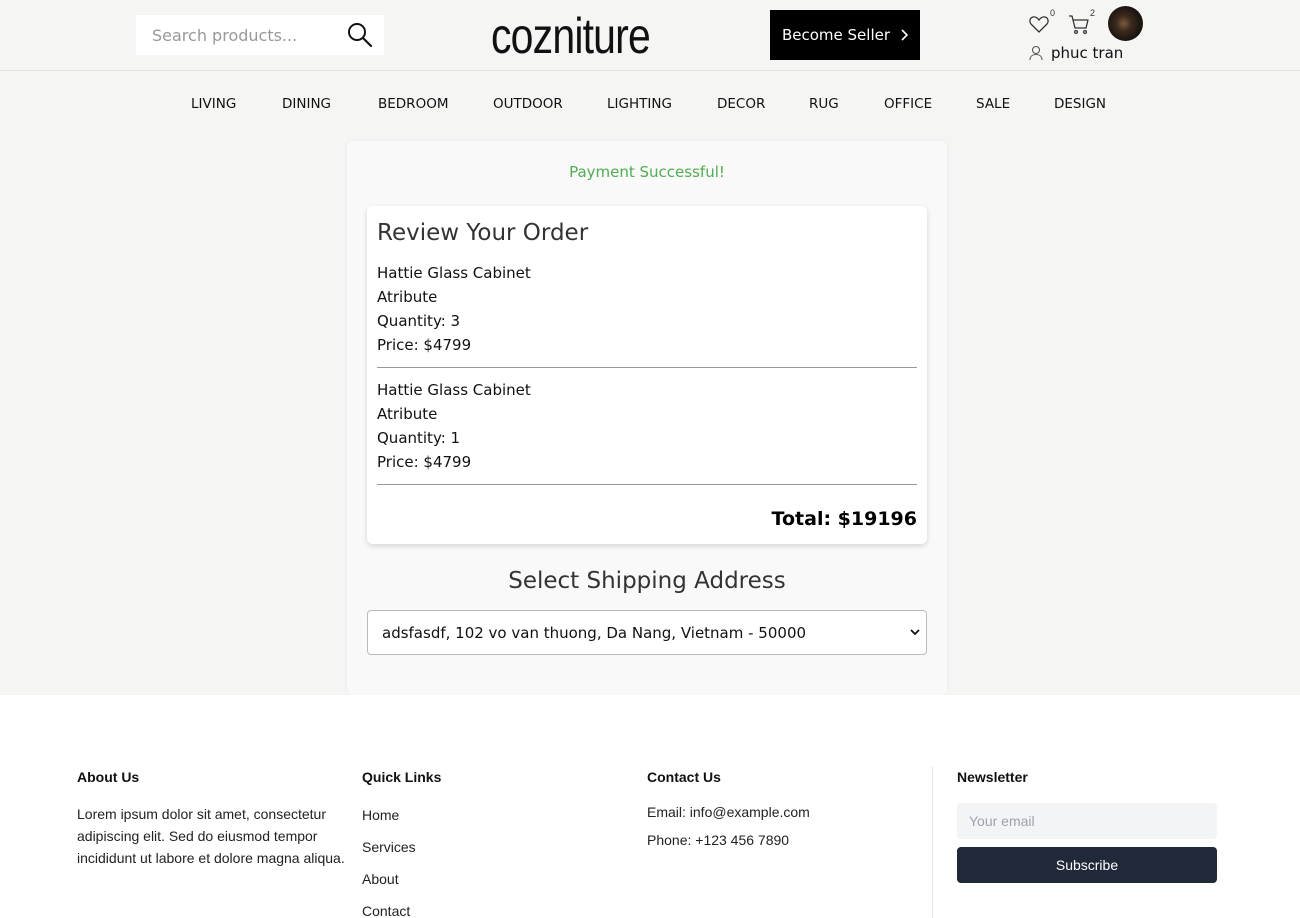 This screenshot has width=1300, height=918. Describe the element at coordinates (647, 581) in the screenshot. I see `shipping-title: Select Shipping Address` at that location.